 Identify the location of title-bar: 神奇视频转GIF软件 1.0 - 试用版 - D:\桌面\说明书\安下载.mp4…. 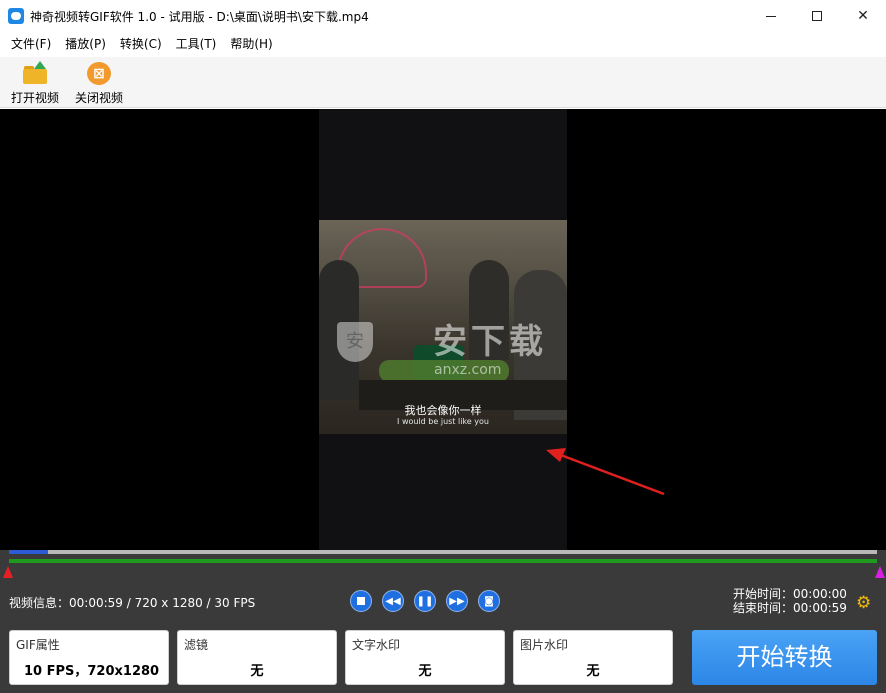
(443, 16).